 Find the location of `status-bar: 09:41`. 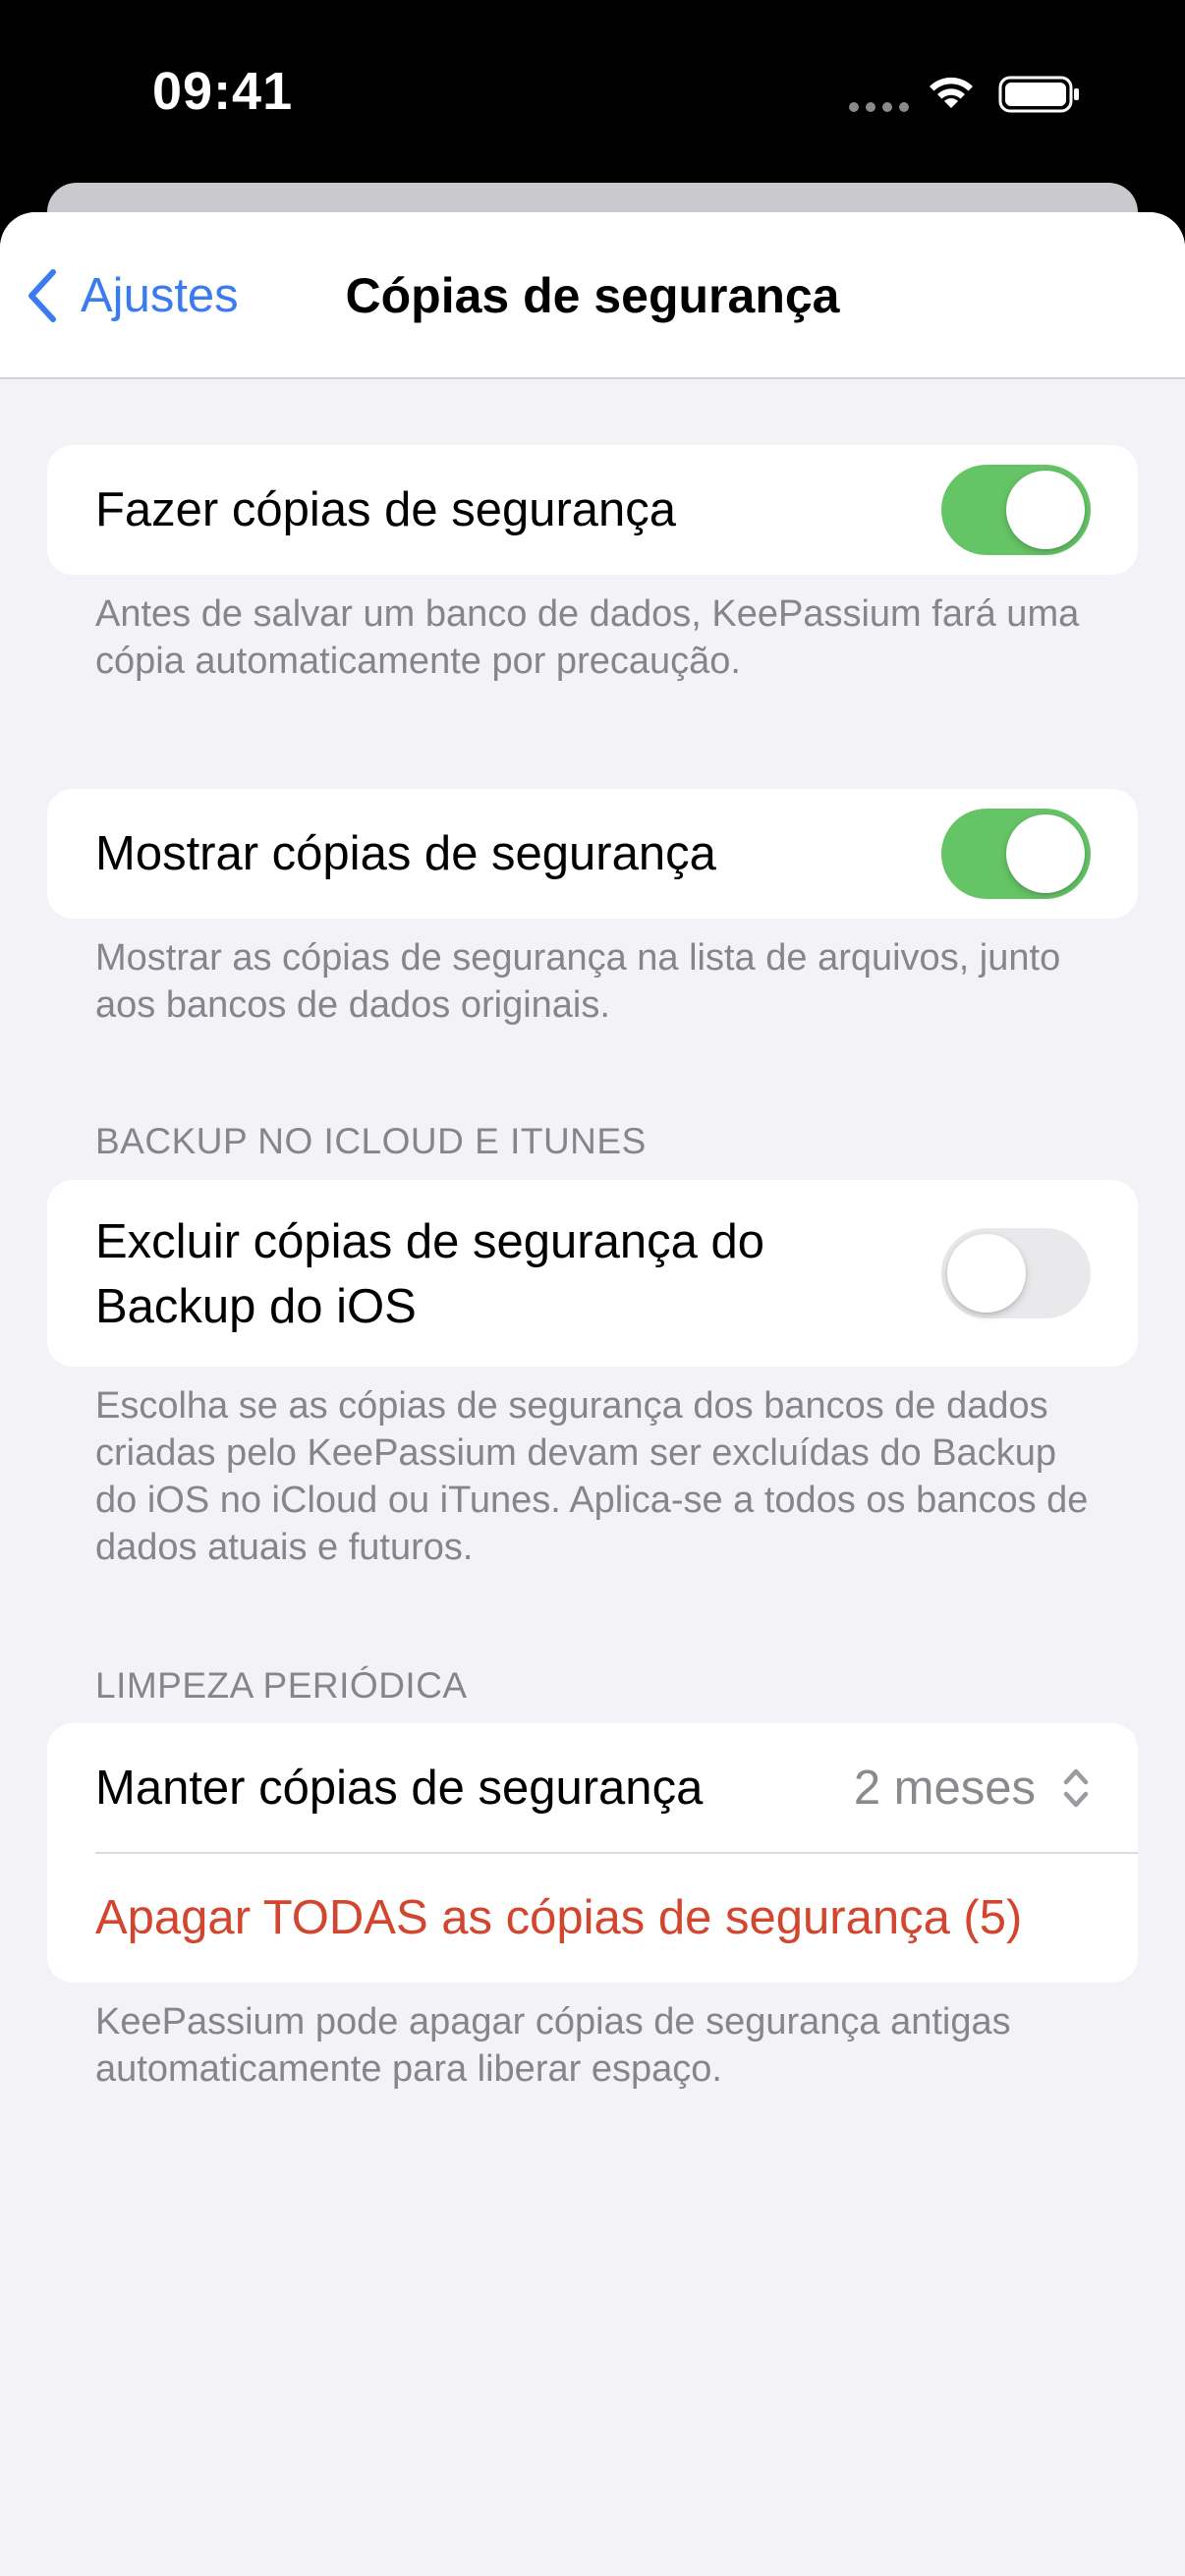

status-bar: 09:41 is located at coordinates (592, 91).